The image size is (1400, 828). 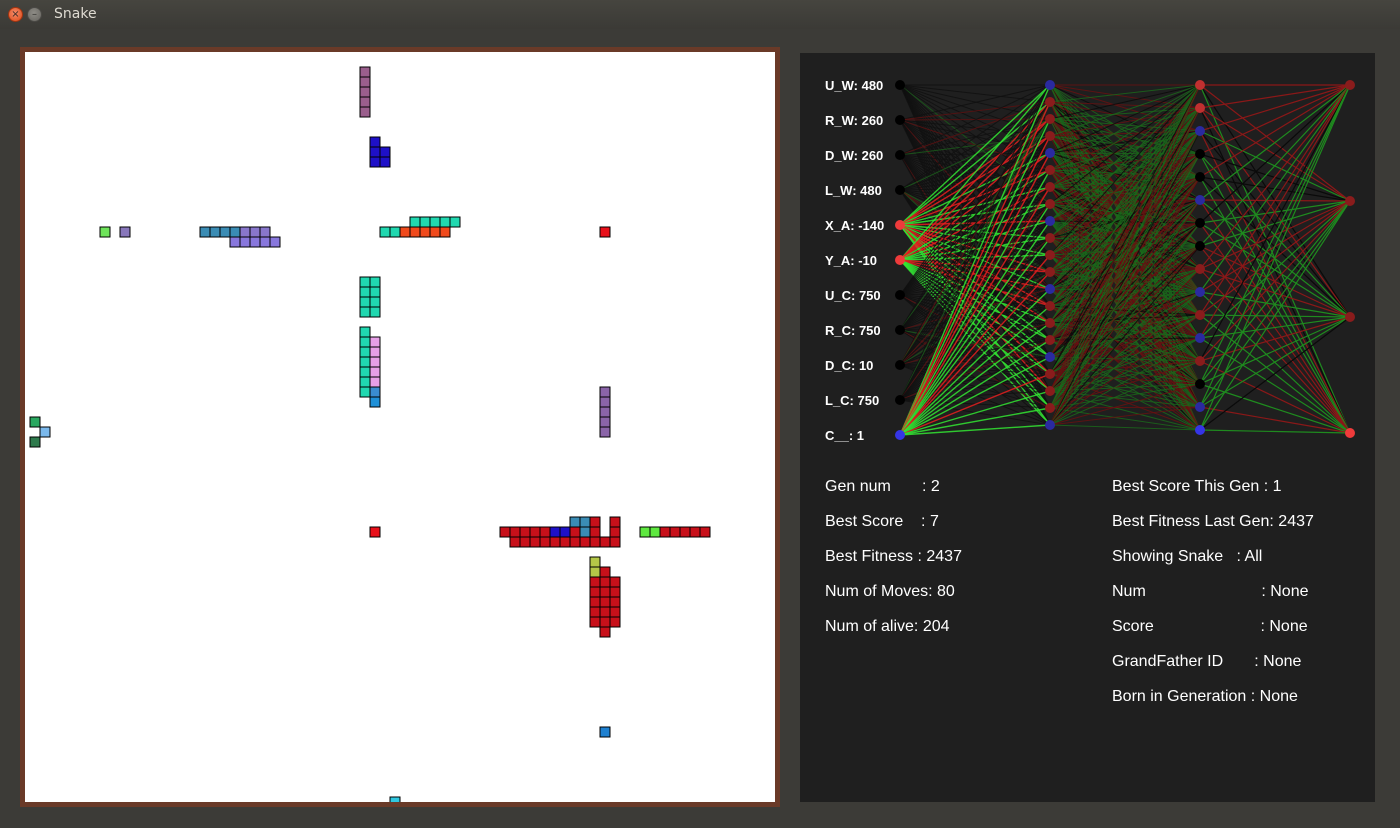 I want to click on stat-num-moves: Num of Moves: 80, so click(x=890, y=591).